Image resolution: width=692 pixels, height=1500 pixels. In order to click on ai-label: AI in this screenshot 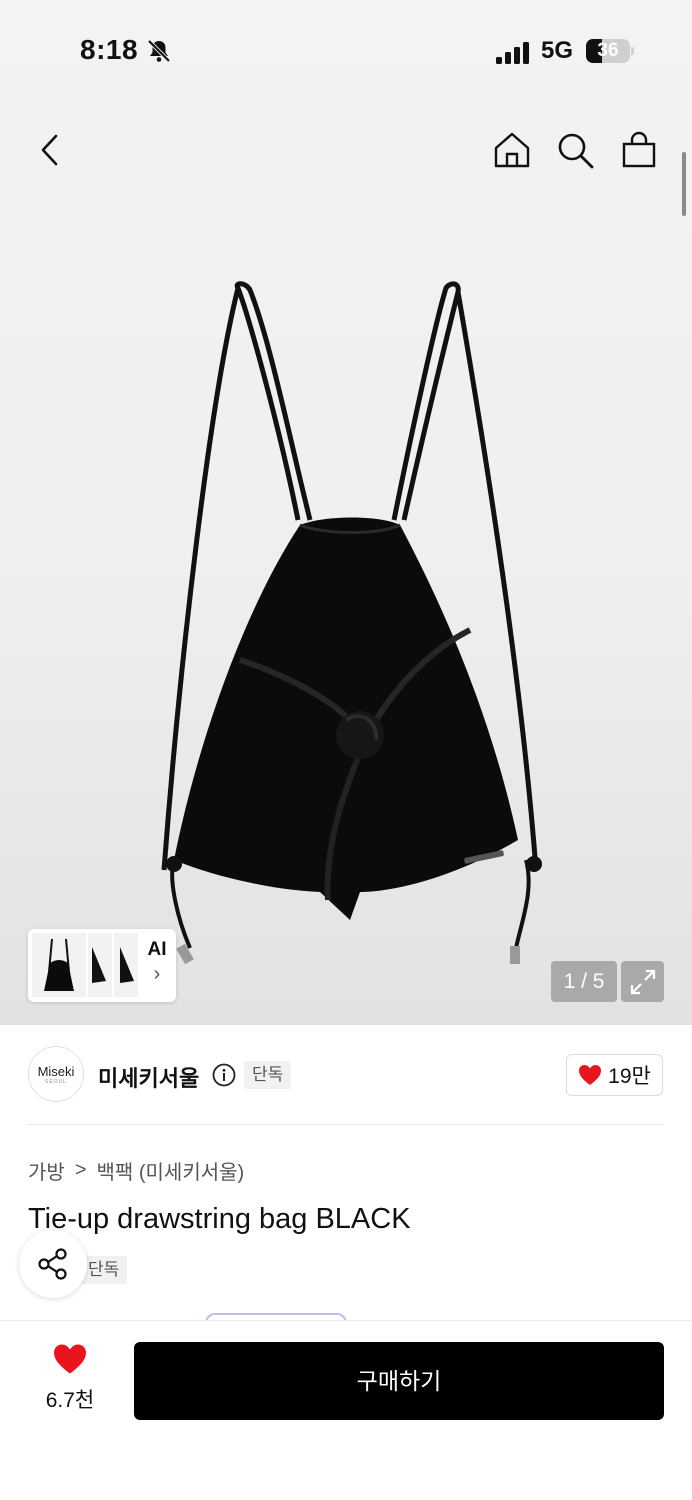, I will do `click(157, 949)`.